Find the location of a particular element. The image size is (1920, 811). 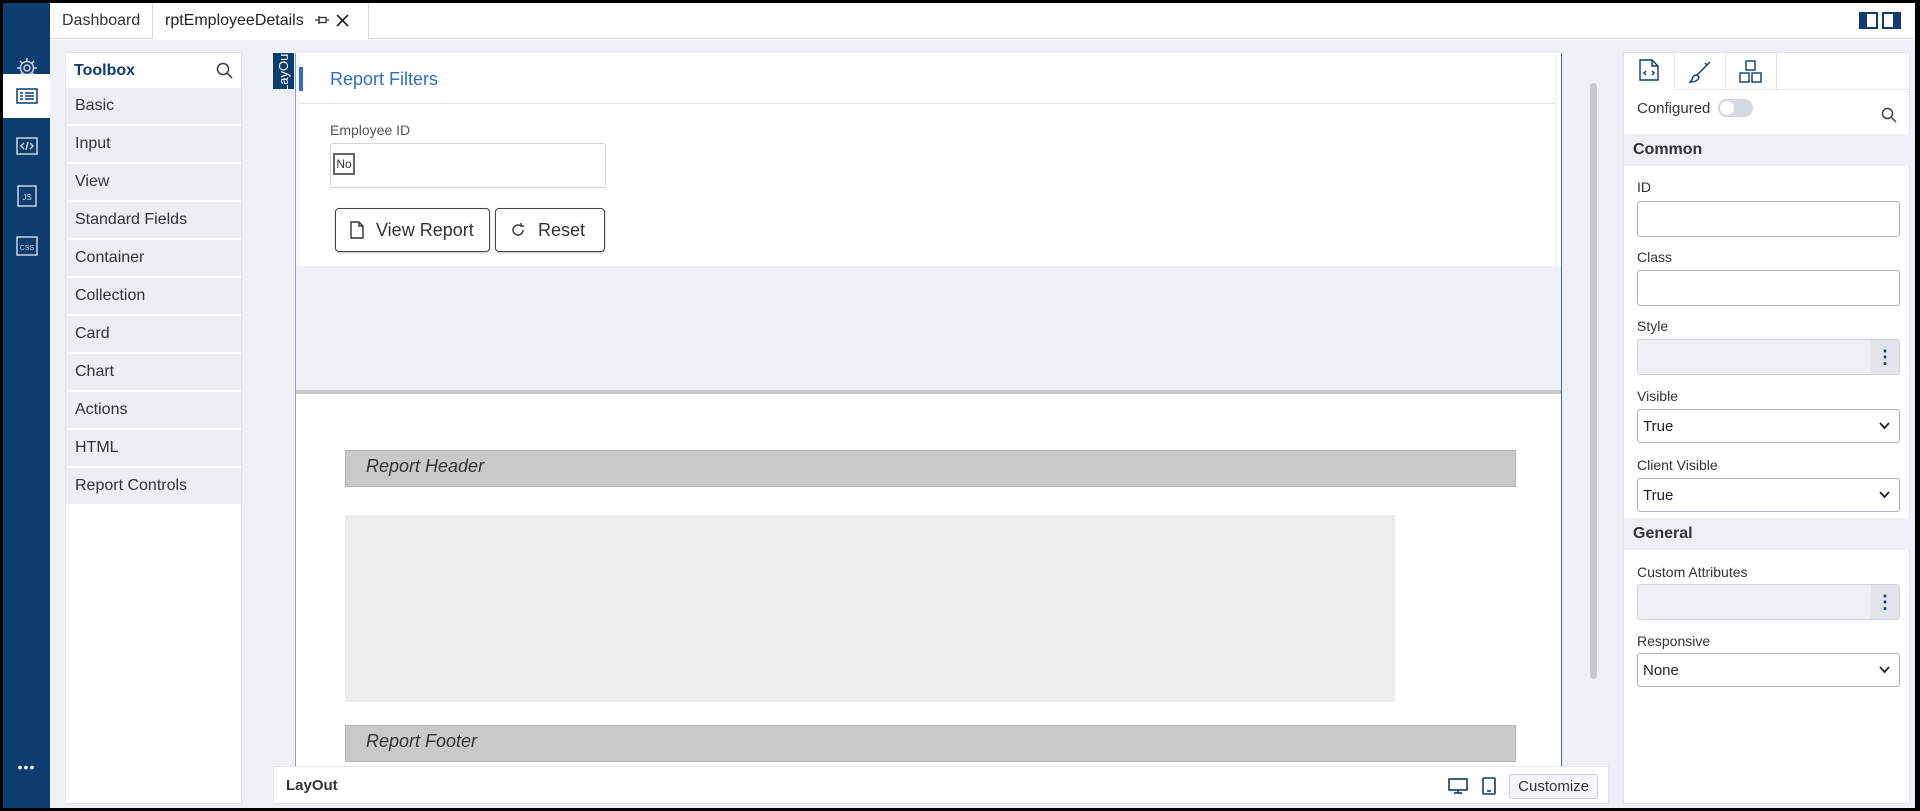

visible-value: True is located at coordinates (1658, 426).